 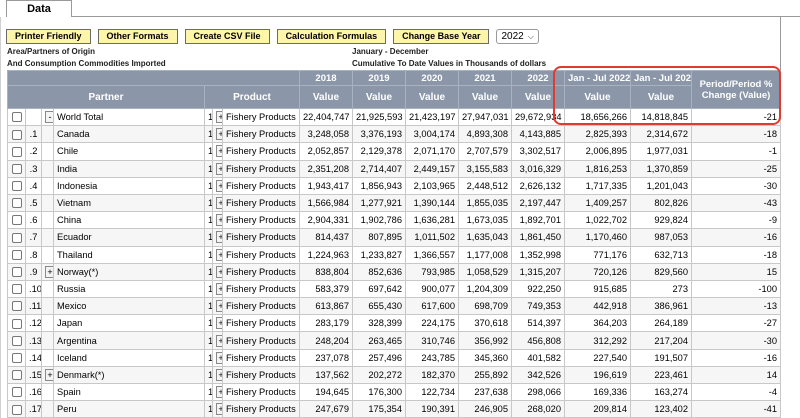 I want to click on partner-name: Chile, so click(x=129, y=151).